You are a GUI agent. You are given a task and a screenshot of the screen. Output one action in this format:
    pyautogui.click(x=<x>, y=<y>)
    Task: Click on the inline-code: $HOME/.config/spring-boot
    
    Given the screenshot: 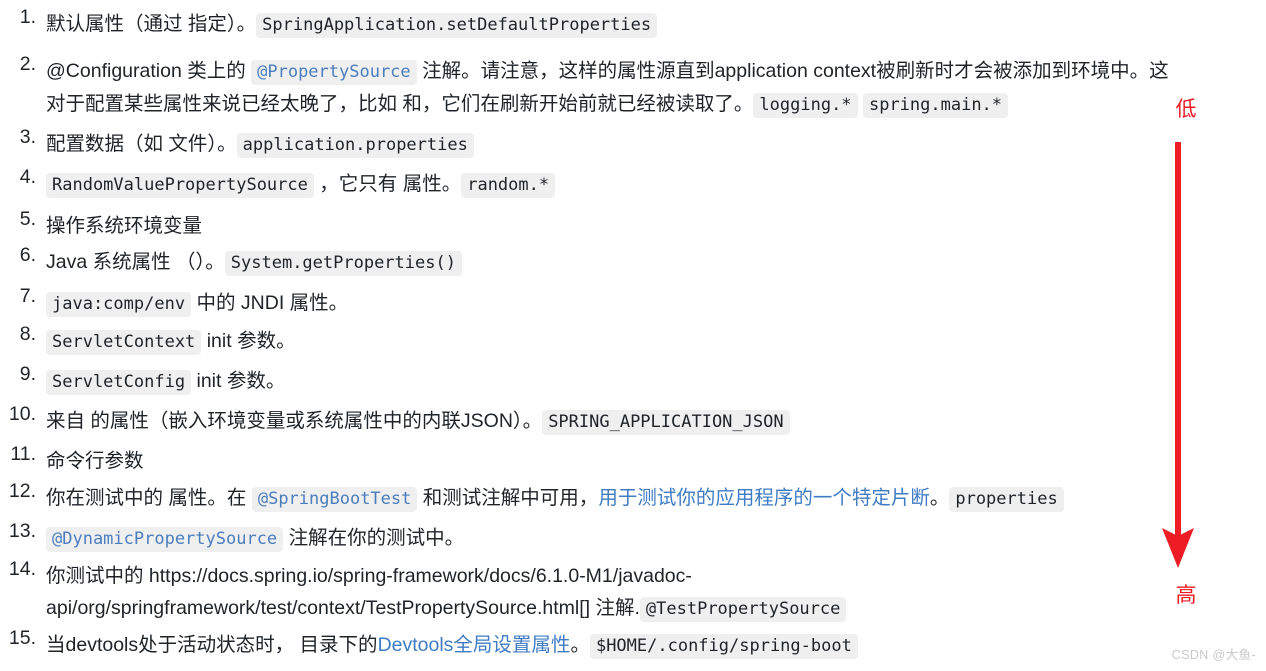 What is the action you would take?
    pyautogui.click(x=723, y=646)
    